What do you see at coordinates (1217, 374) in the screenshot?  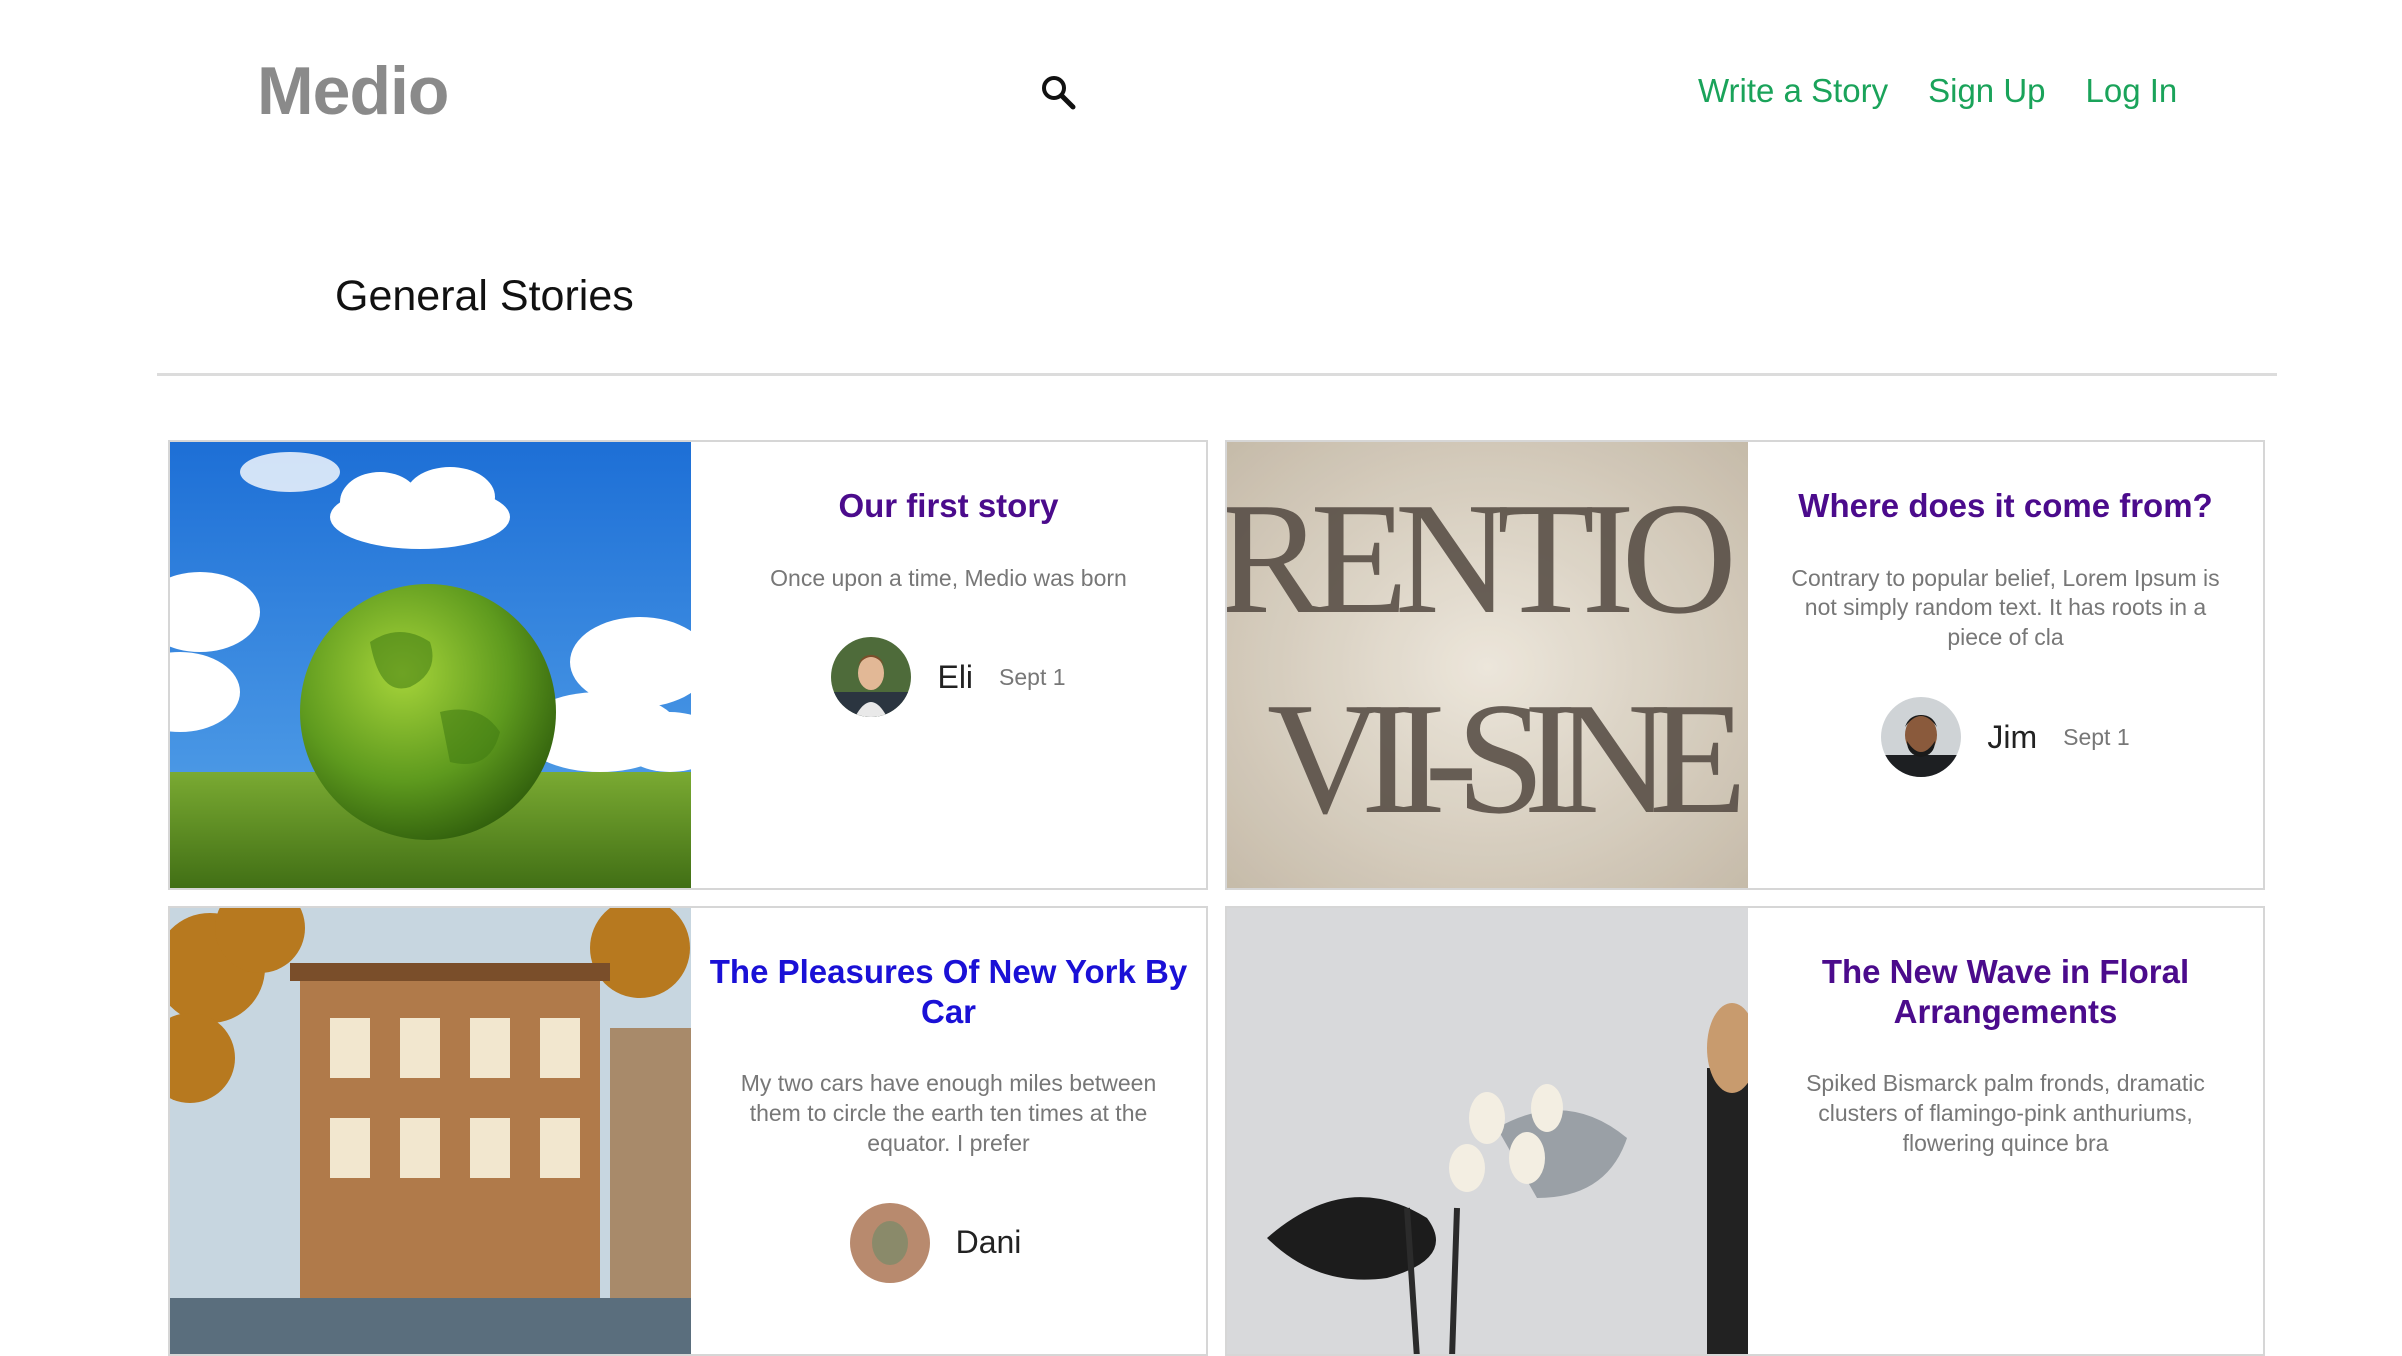 I see `section-divider` at bounding box center [1217, 374].